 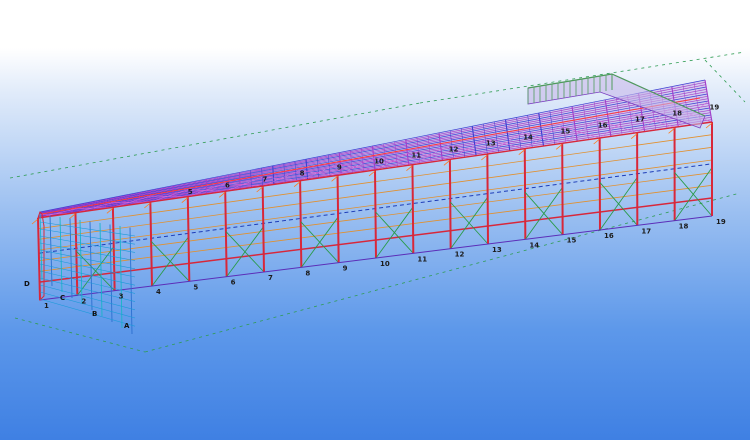 I want to click on front-axis-label: 12, so click(x=460, y=255).